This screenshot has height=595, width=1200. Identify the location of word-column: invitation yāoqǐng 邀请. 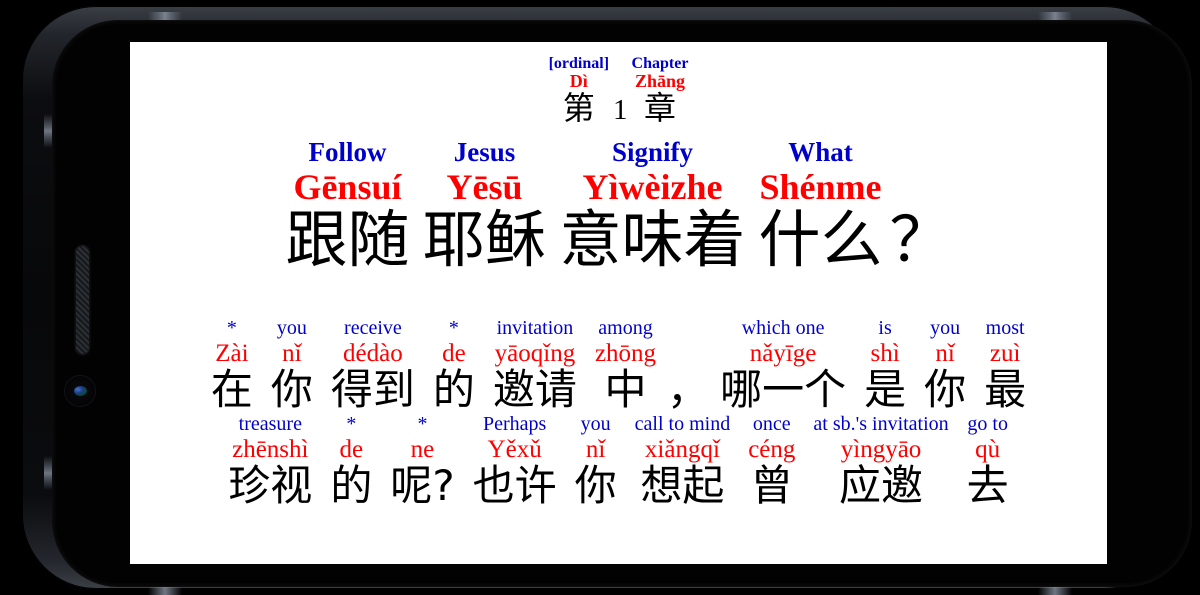
(535, 365).